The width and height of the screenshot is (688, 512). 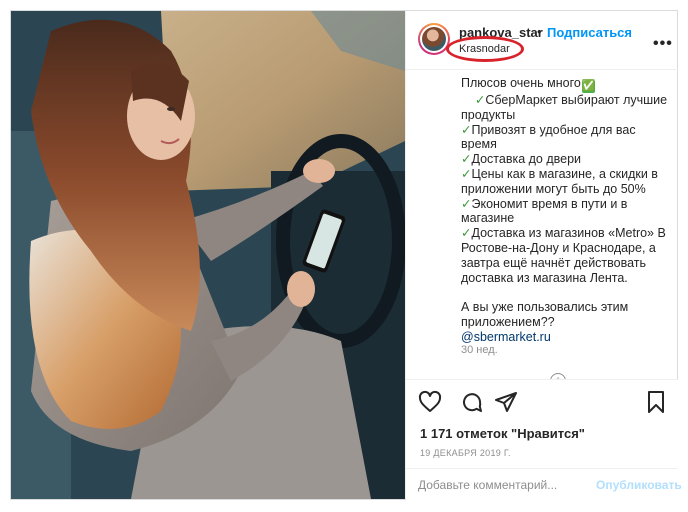 What do you see at coordinates (465, 453) in the screenshot?
I see `post-date: 19 ДЕКАБРЯ 2019 Г.` at bounding box center [465, 453].